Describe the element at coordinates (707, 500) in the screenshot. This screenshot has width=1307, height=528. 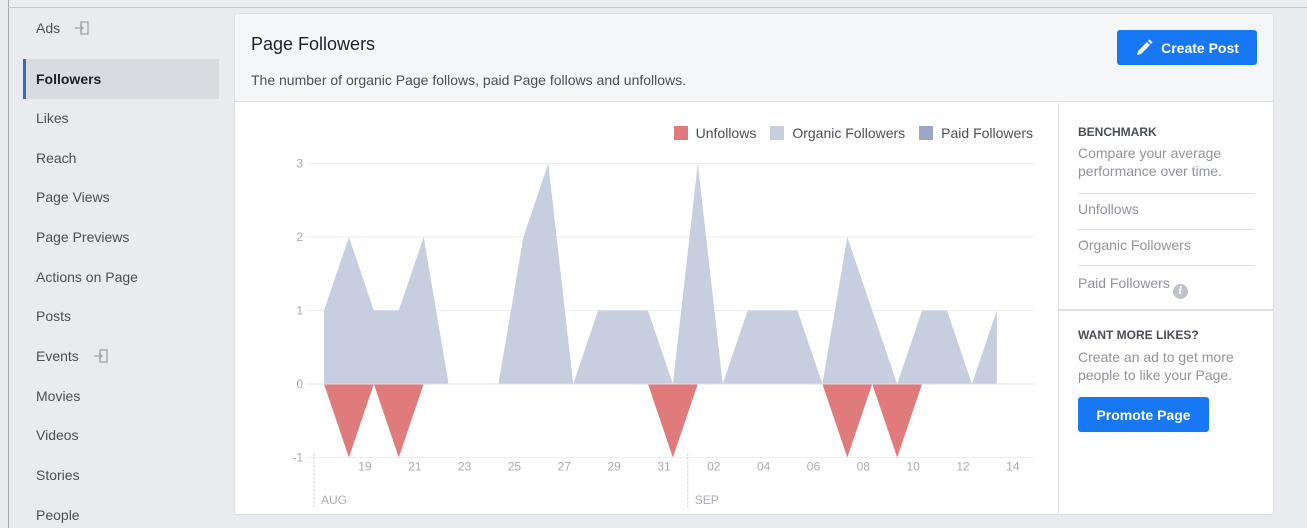
I see `month-label: SEP` at that location.